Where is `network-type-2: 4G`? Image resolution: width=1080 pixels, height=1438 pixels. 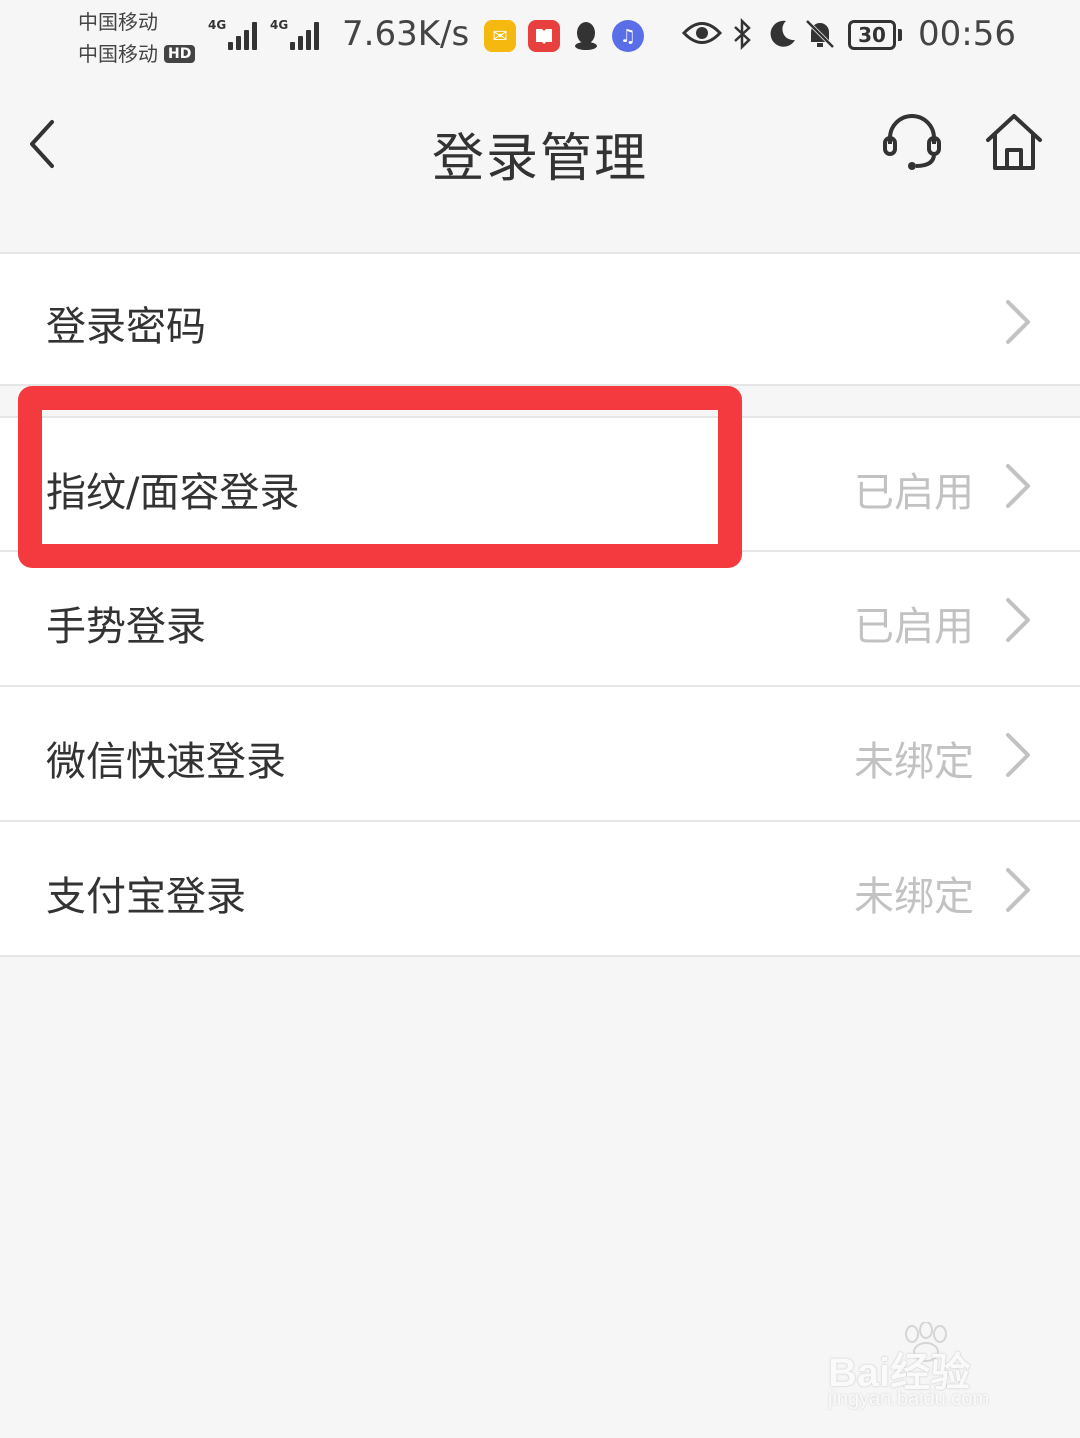
network-type-2: 4G is located at coordinates (279, 25).